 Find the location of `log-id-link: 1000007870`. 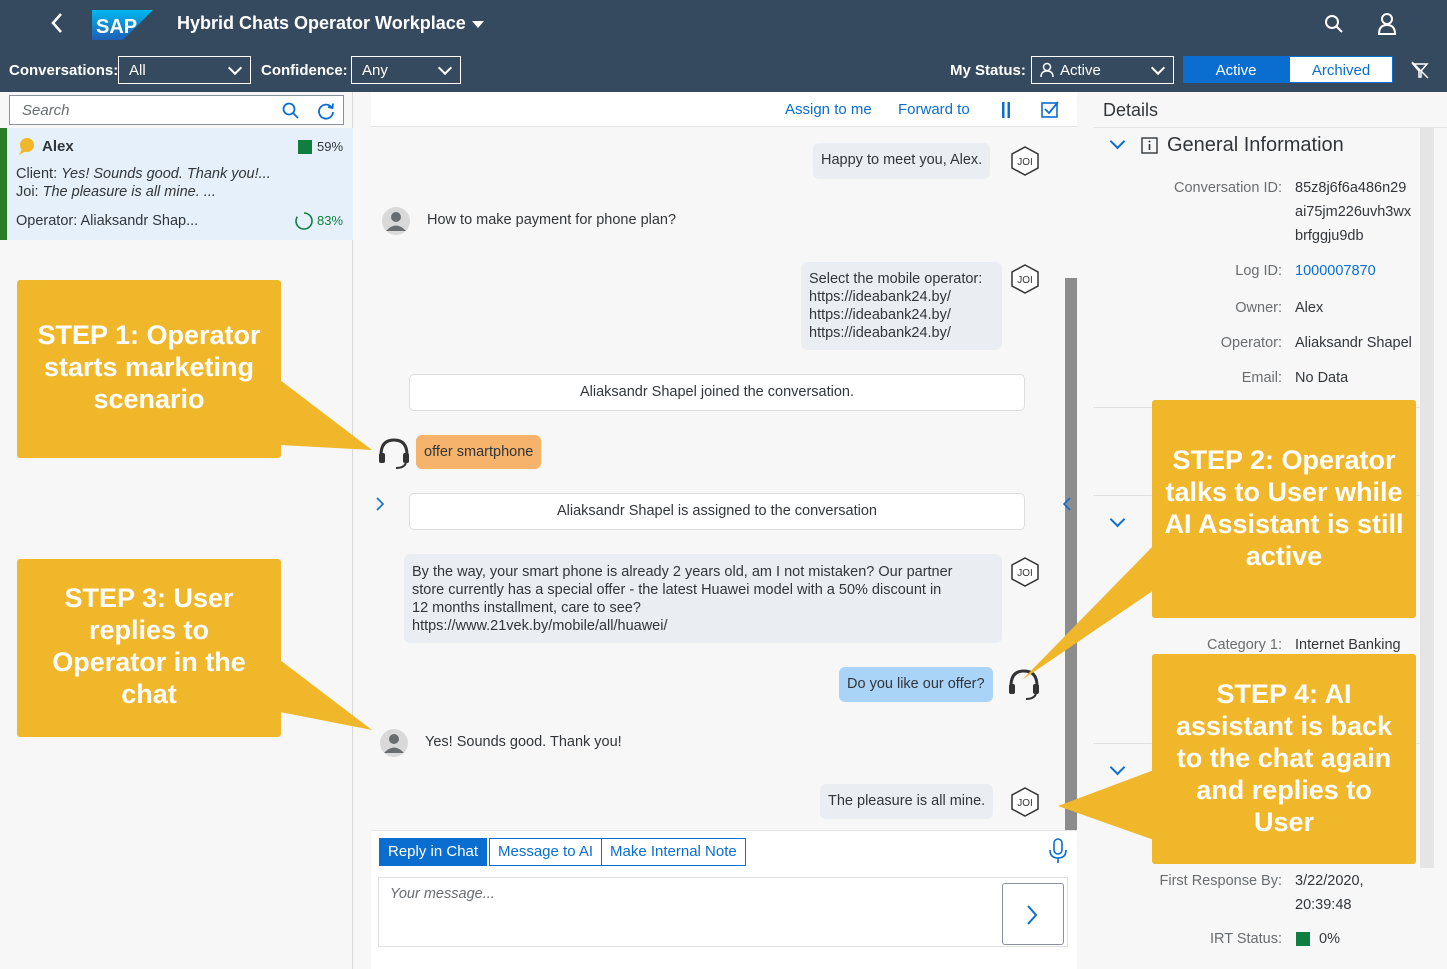

log-id-link: 1000007870 is located at coordinates (1335, 271).